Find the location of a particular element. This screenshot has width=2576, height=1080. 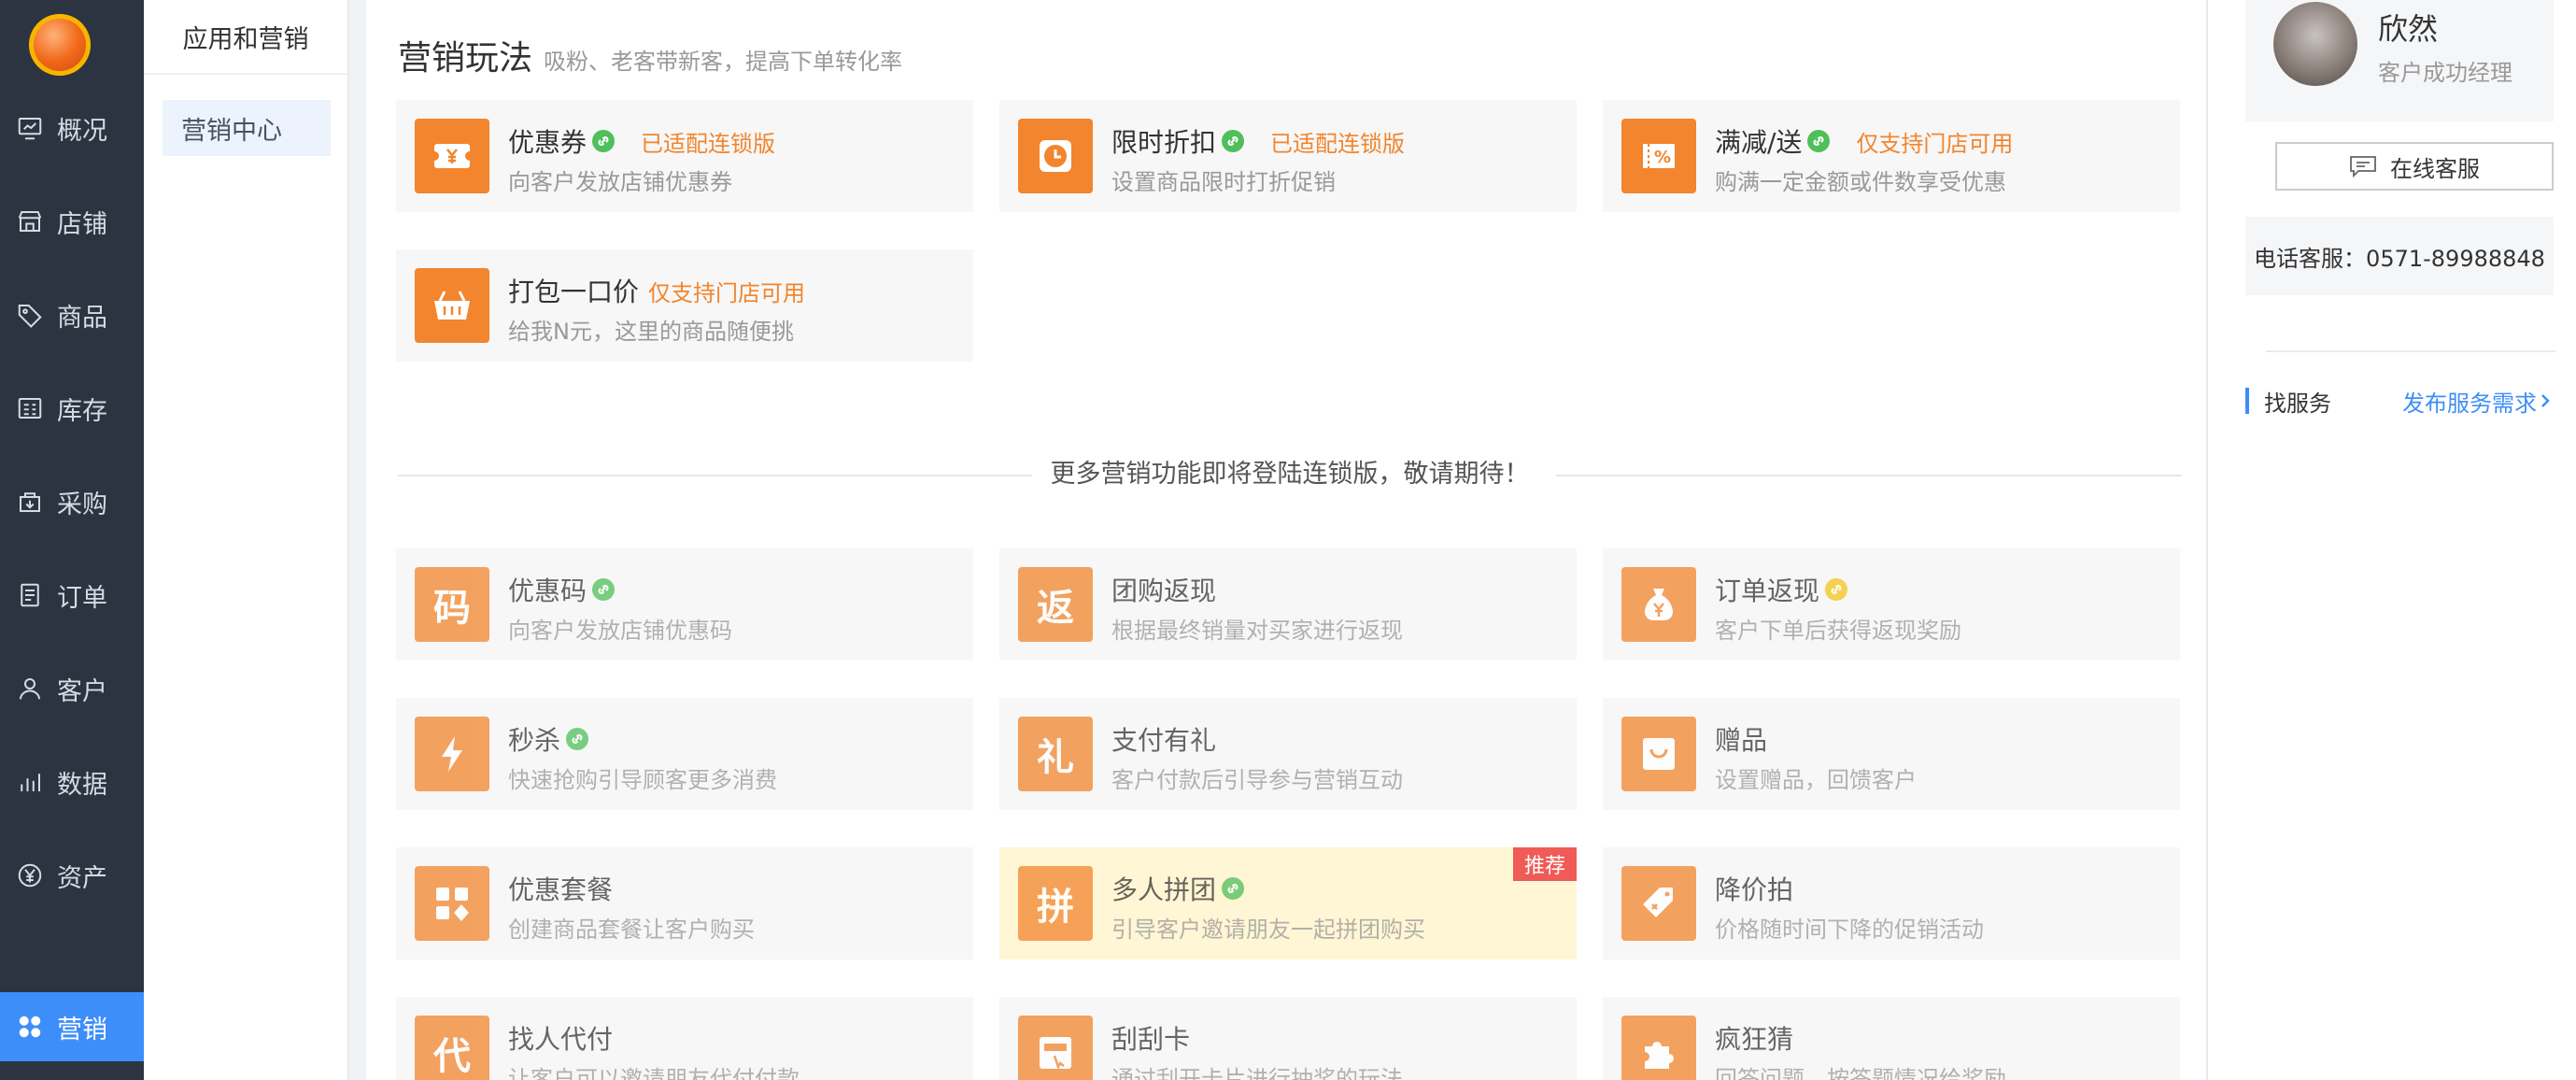

customer-icon is located at coordinates (30, 689).